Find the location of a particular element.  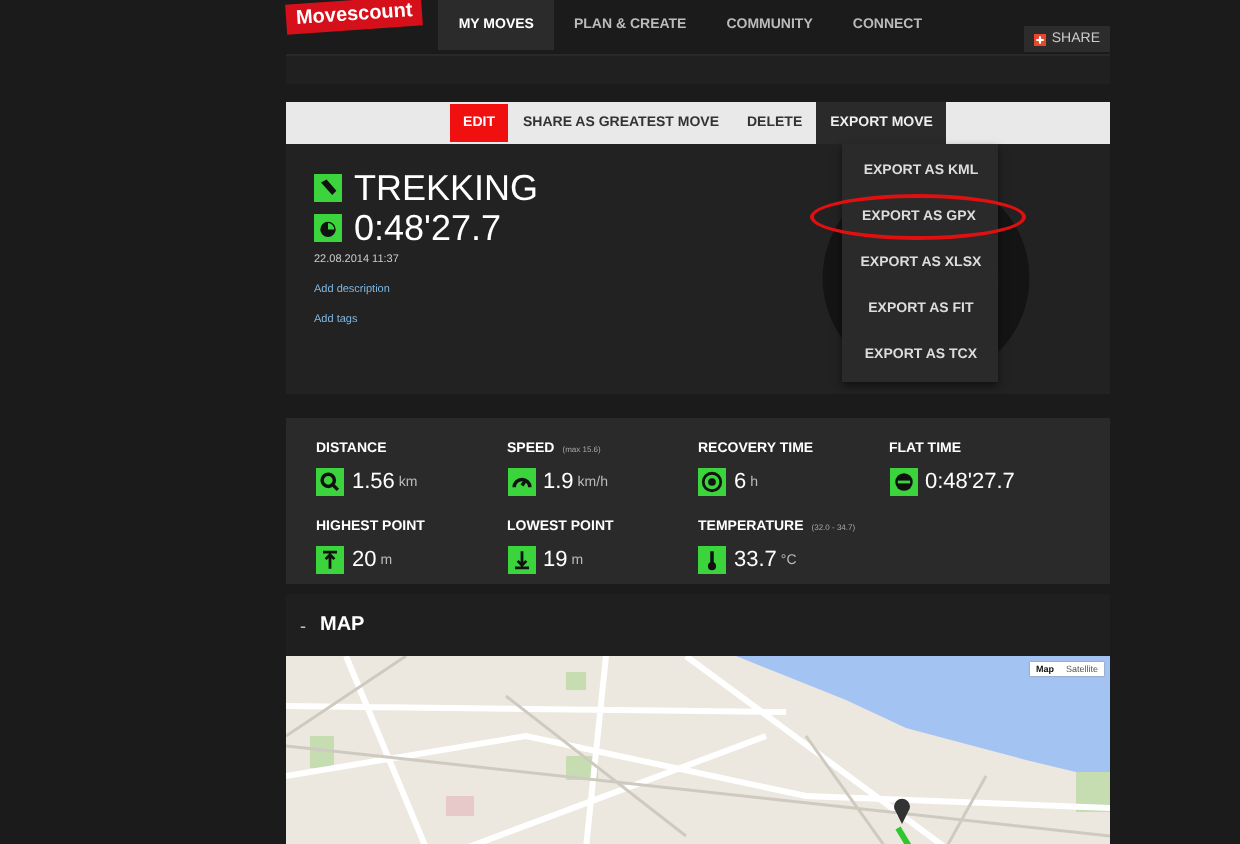

duration: 0:48'27.7 is located at coordinates (428, 228).